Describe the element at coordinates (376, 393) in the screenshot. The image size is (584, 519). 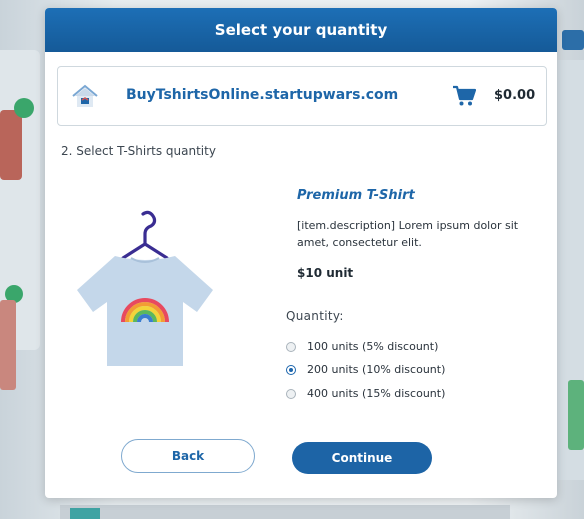
I see `quantity-option-label: 400 units (15% discount)` at that location.